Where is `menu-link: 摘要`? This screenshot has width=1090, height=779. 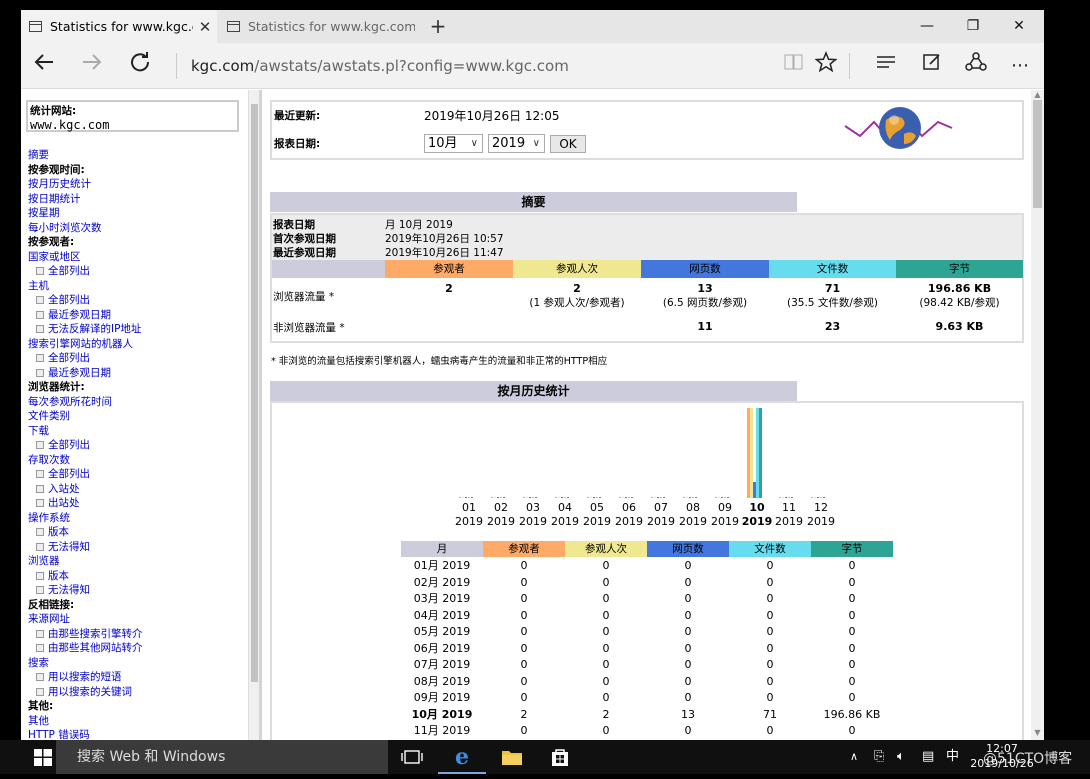
menu-link: 摘要 is located at coordinates (135, 155).